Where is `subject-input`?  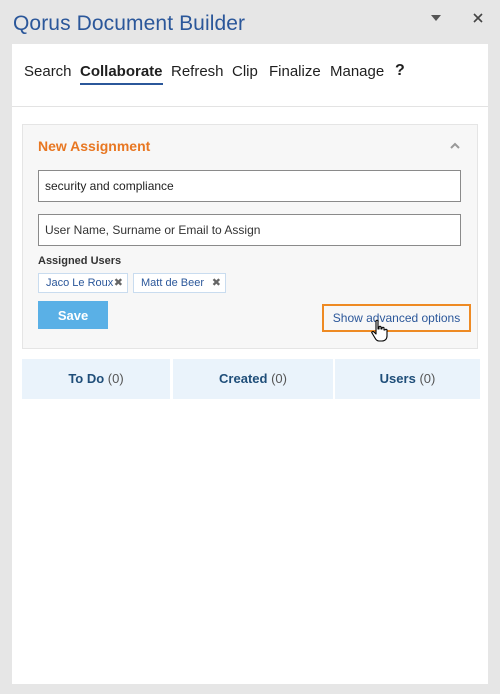 subject-input is located at coordinates (249, 186).